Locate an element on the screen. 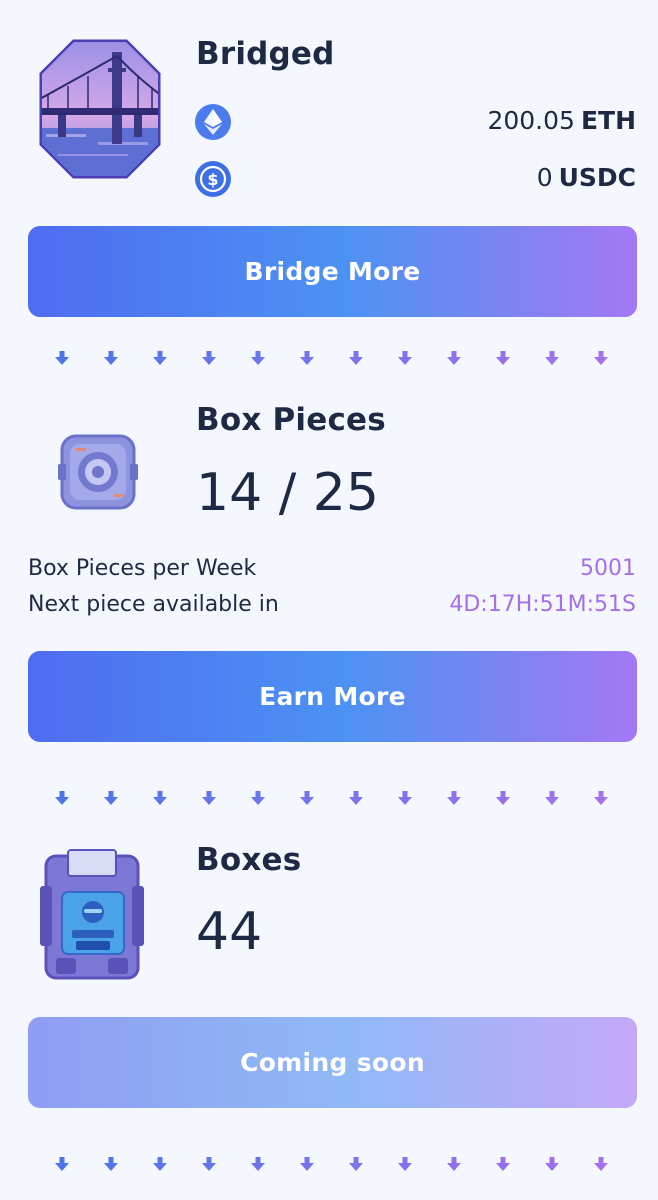 The image size is (658, 1200). next-piece-label: Next piece available in is located at coordinates (153, 604).